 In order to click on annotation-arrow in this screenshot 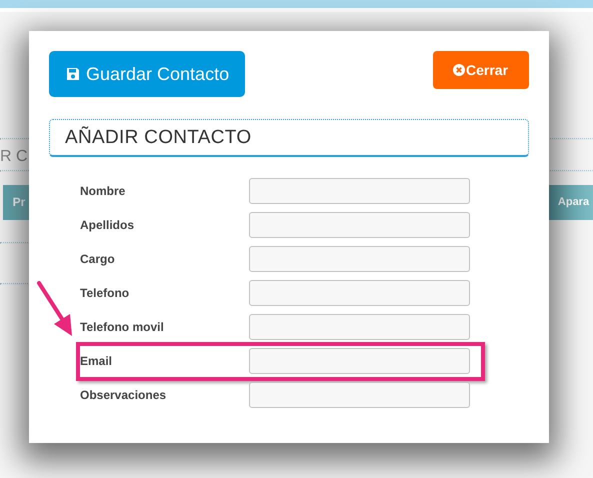, I will do `click(54, 308)`.